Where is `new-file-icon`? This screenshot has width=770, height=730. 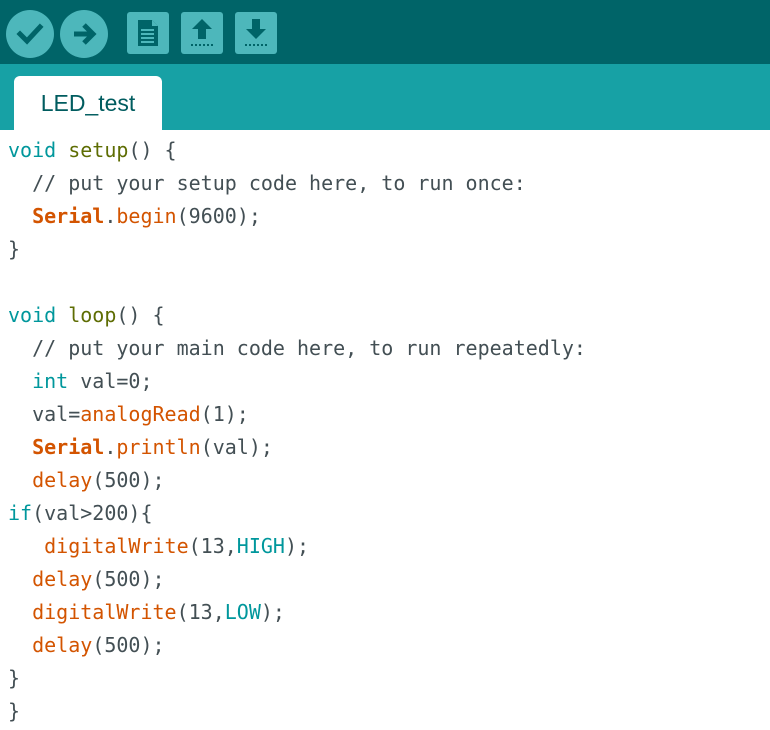
new-file-icon is located at coordinates (148, 33).